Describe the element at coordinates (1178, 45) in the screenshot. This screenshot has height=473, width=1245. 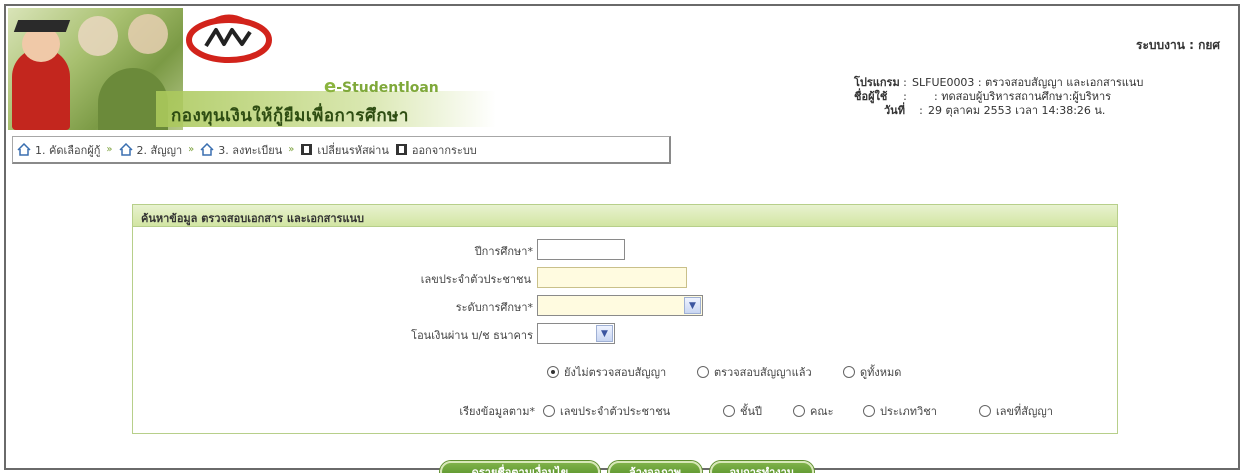
I see `system-label: ระบบงาน : กยศ` at that location.